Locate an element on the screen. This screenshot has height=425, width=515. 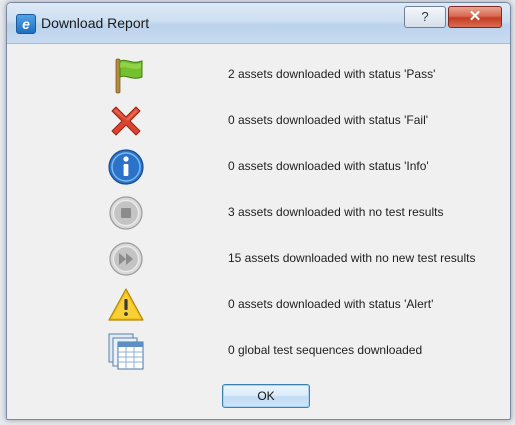
report-row-text: 0 global test sequences downloaded is located at coordinates (325, 350).